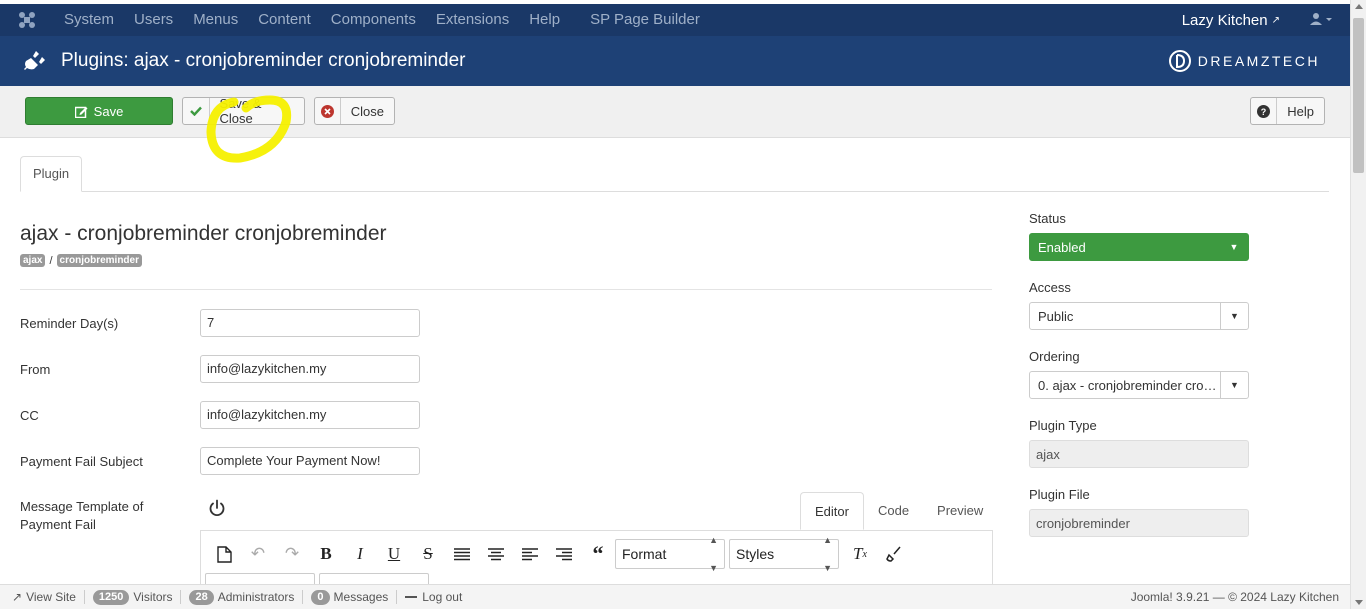 The image size is (1366, 609). I want to click on close-label: Close, so click(367, 111).